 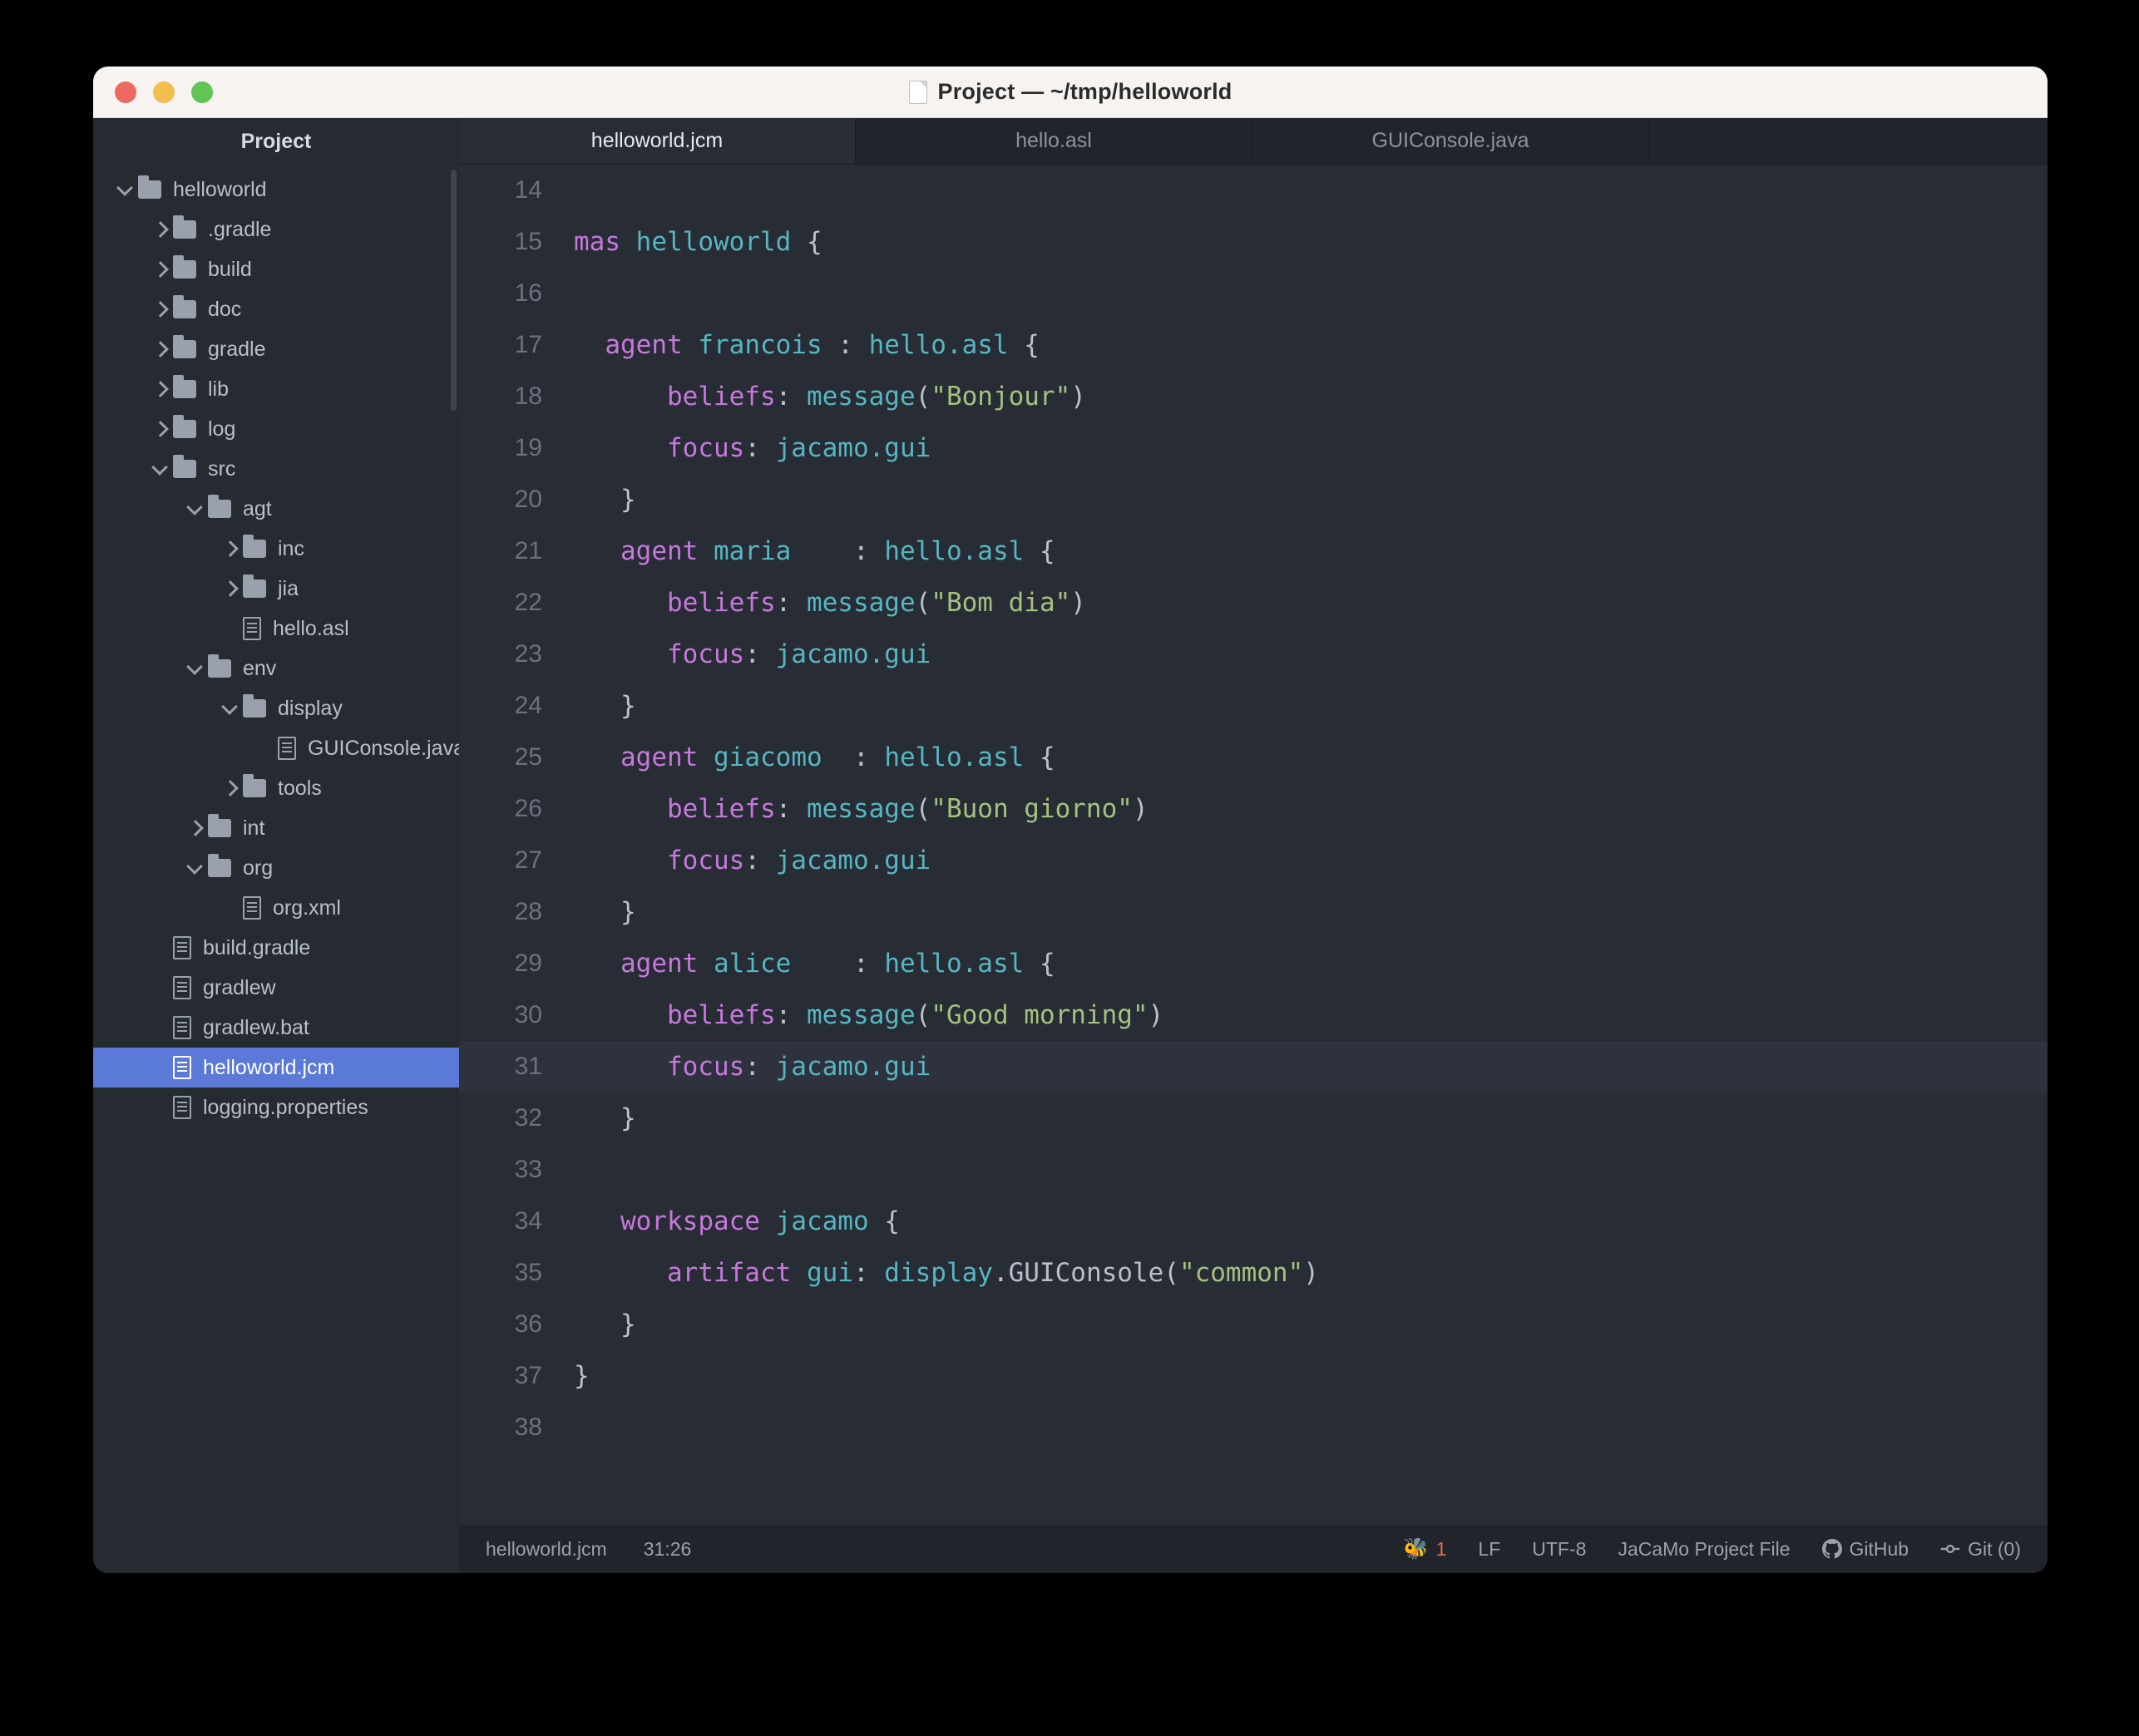 What do you see at coordinates (598, 1324) in the screenshot?
I see `code-text: }` at bounding box center [598, 1324].